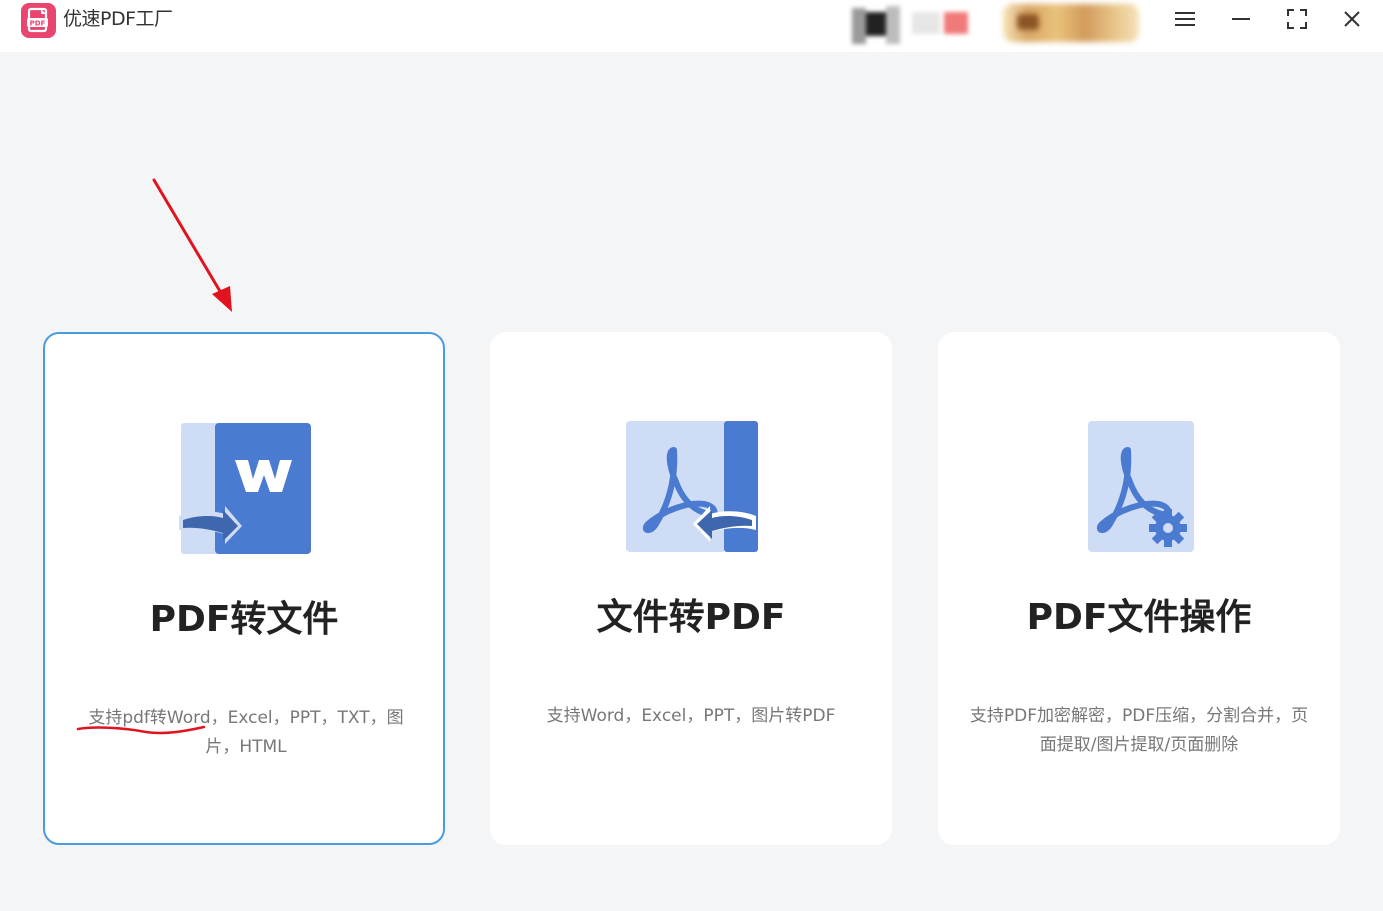  What do you see at coordinates (195, 245) in the screenshot?
I see `annotation-arrow-icon` at bounding box center [195, 245].